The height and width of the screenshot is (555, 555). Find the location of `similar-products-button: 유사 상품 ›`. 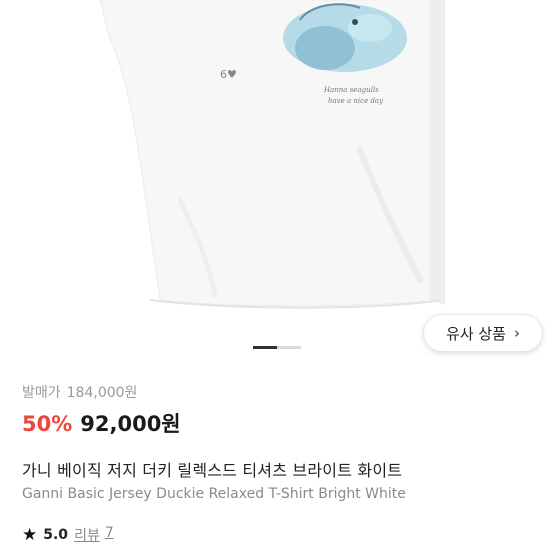

similar-products-button: 유사 상품 › is located at coordinates (483, 333).